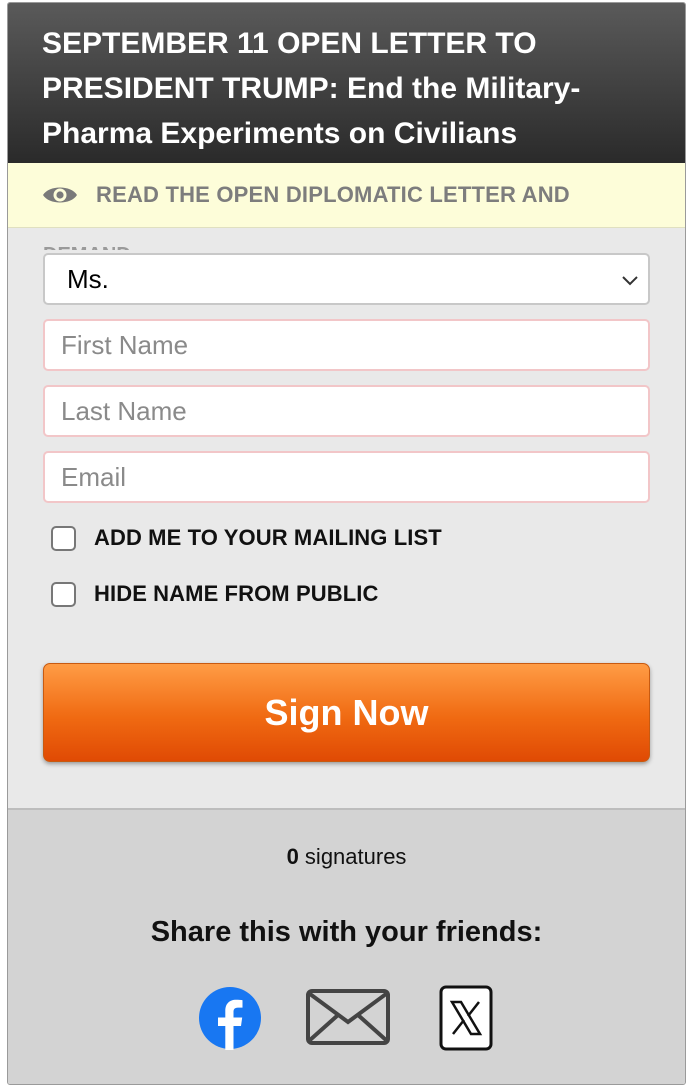  What do you see at coordinates (346, 411) in the screenshot?
I see `last-name-input` at bounding box center [346, 411].